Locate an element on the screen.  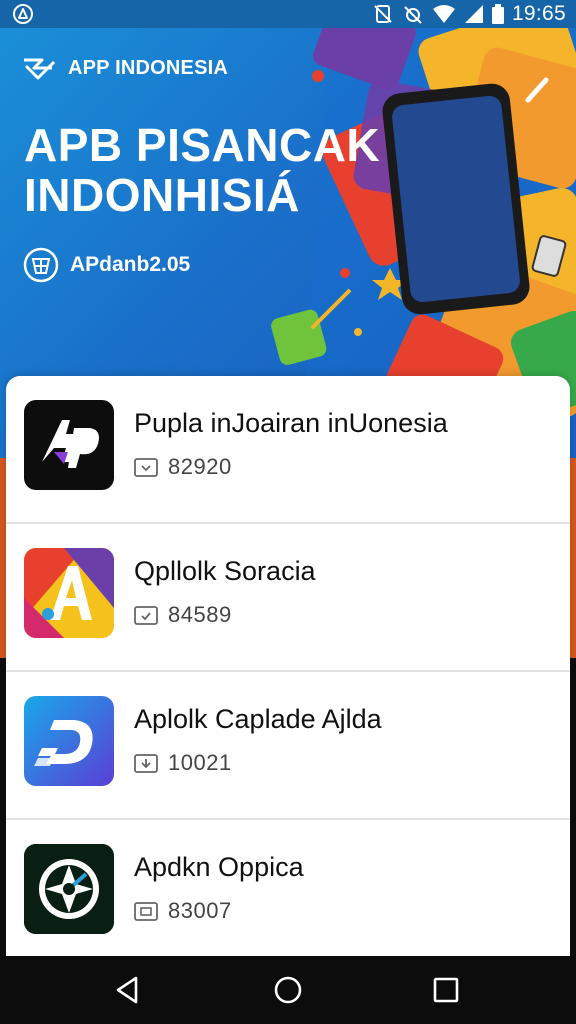
navigation-bar is located at coordinates (288, 990).